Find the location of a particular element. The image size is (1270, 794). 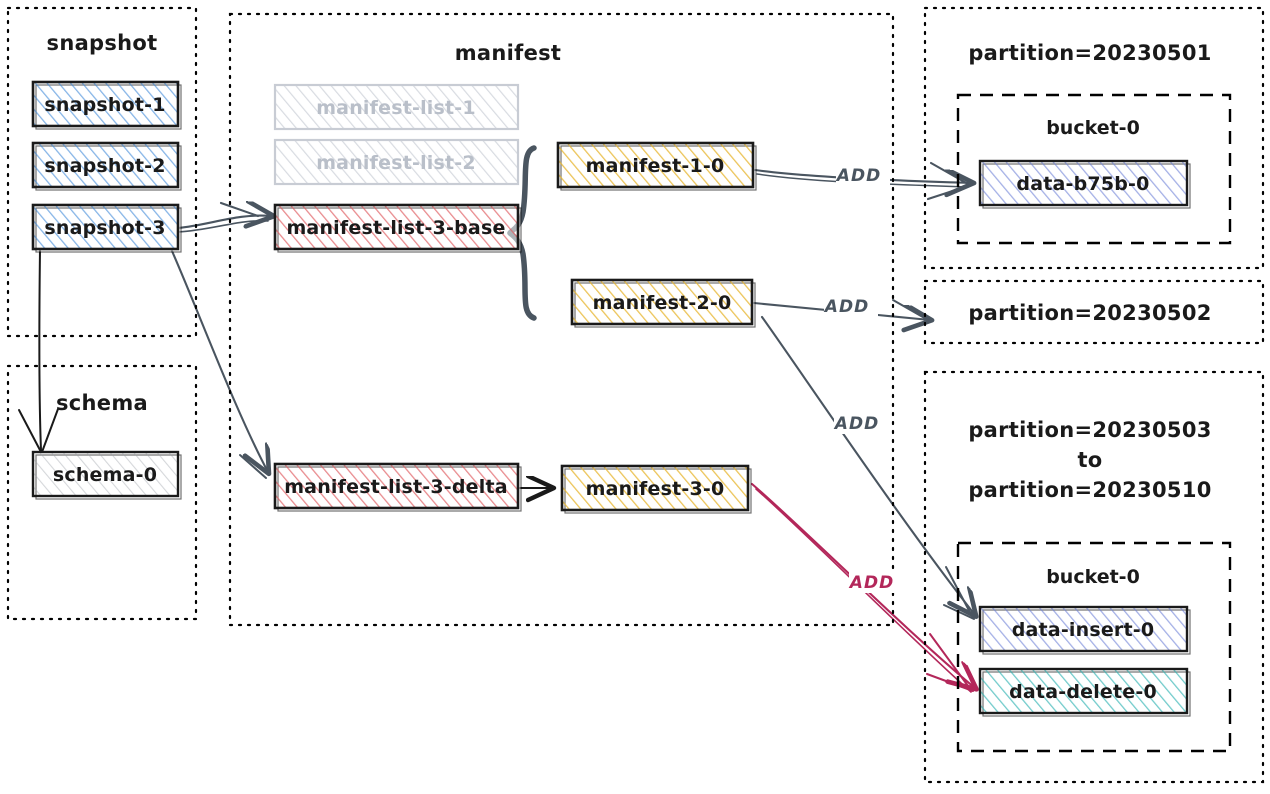

node-label-manifest-list-3-delta: manifest-list-3-delta is located at coordinates (396, 487).